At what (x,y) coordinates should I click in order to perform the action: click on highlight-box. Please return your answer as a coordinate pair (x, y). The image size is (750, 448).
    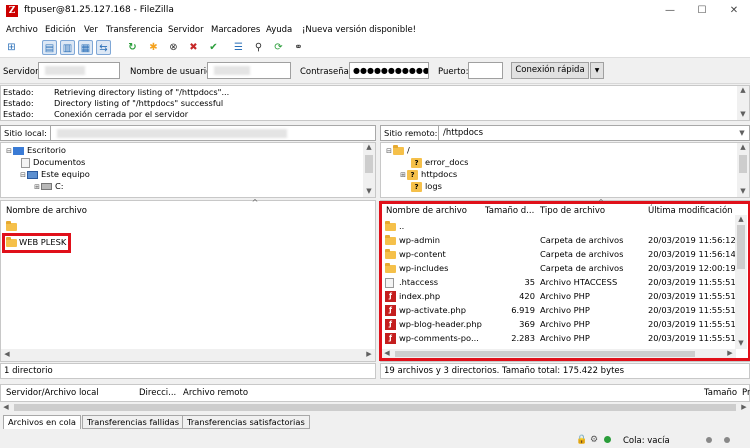
    Looking at the image, I should click on (36, 243).